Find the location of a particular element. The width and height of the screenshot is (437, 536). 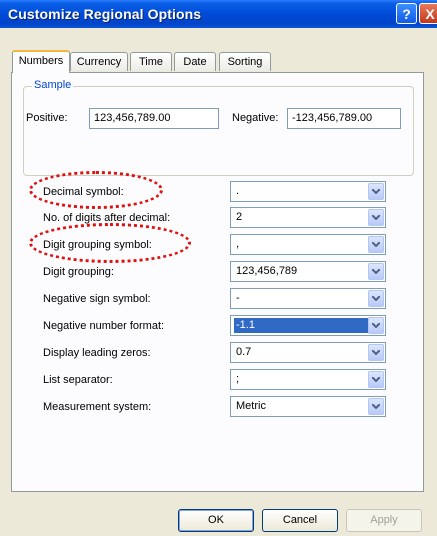

digit-grouping-dropdown: 123,456,789 is located at coordinates (308, 271).